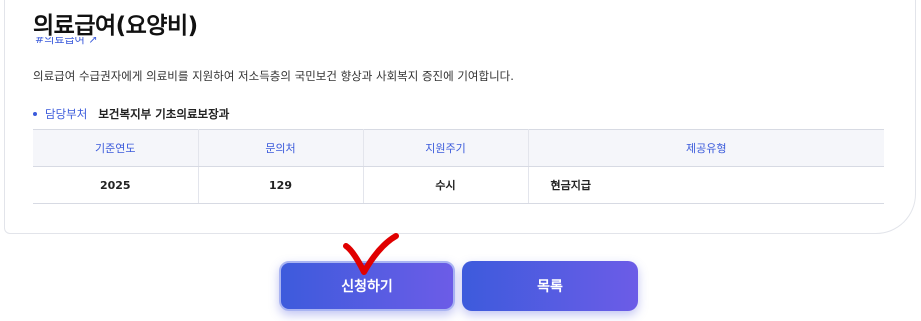  I want to click on table-row: 2025 129 수시 현금지급, so click(458, 185).